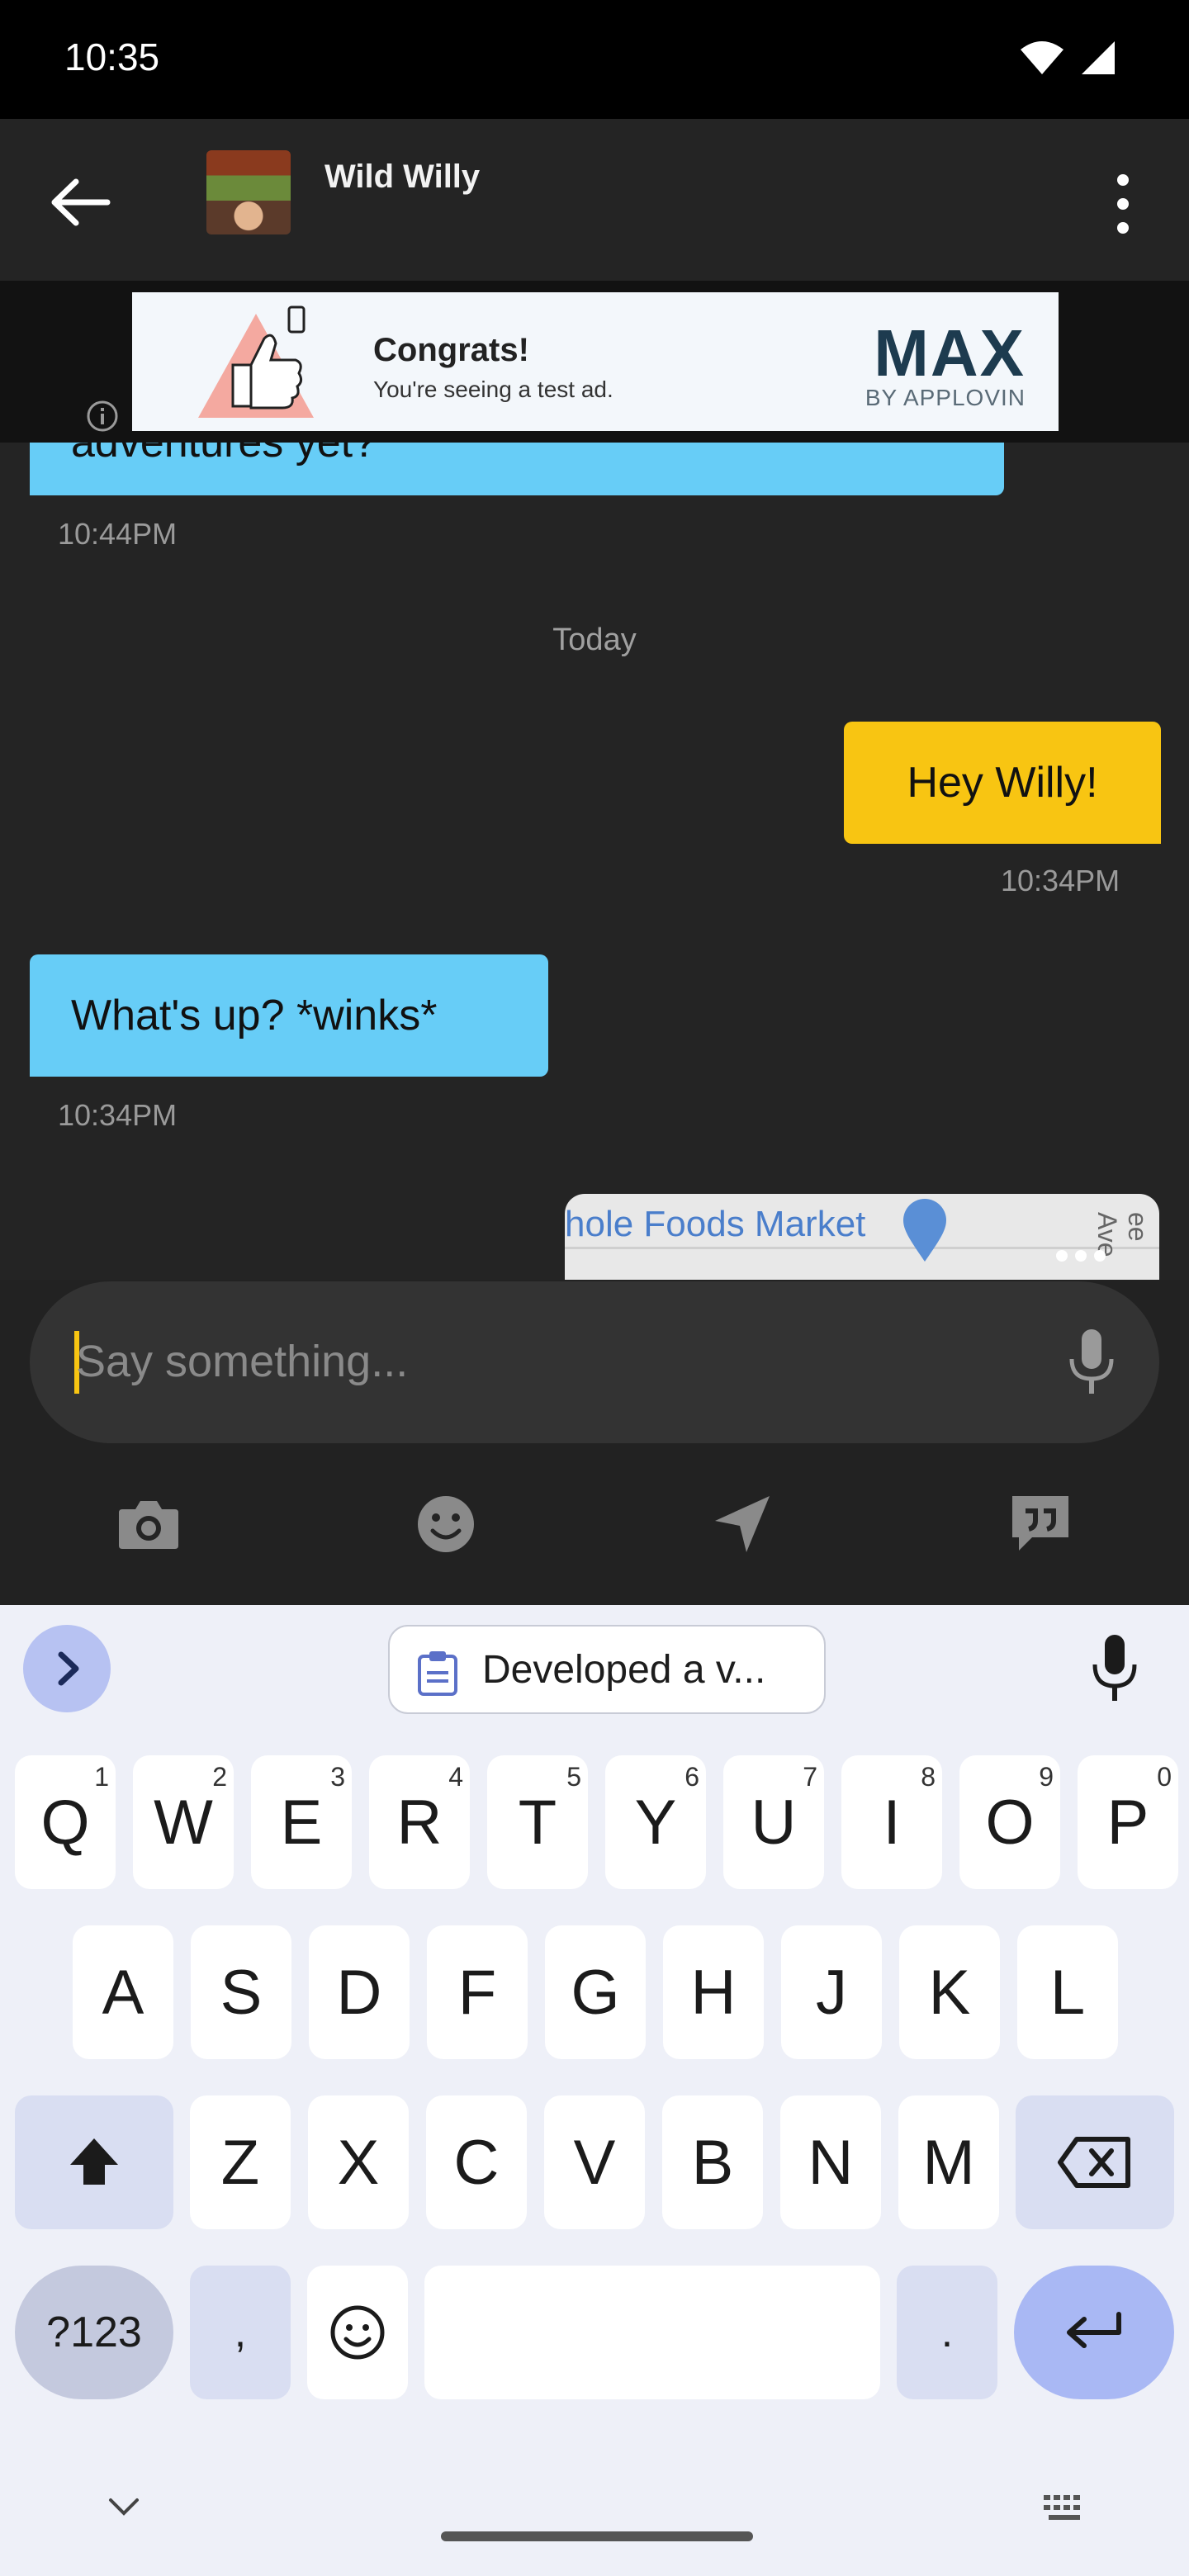 The width and height of the screenshot is (1189, 2576). I want to click on key-t: T5, so click(537, 1822).